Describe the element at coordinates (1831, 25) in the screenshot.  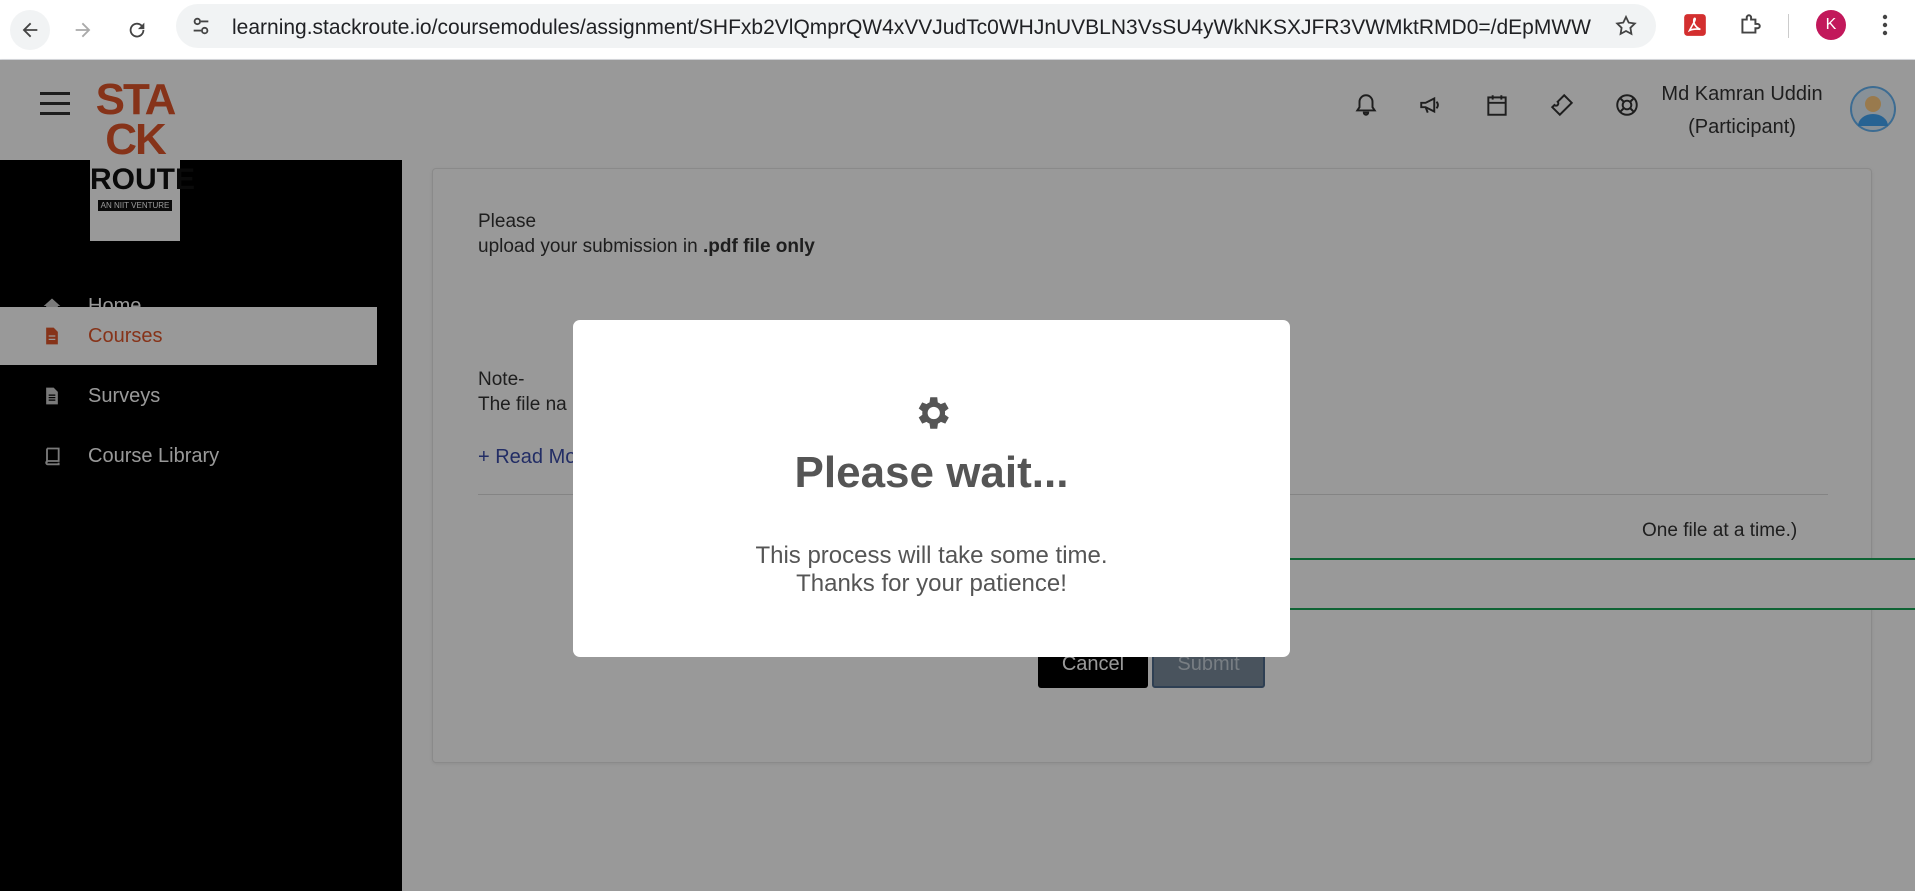
I see `profile-avatar: K` at that location.